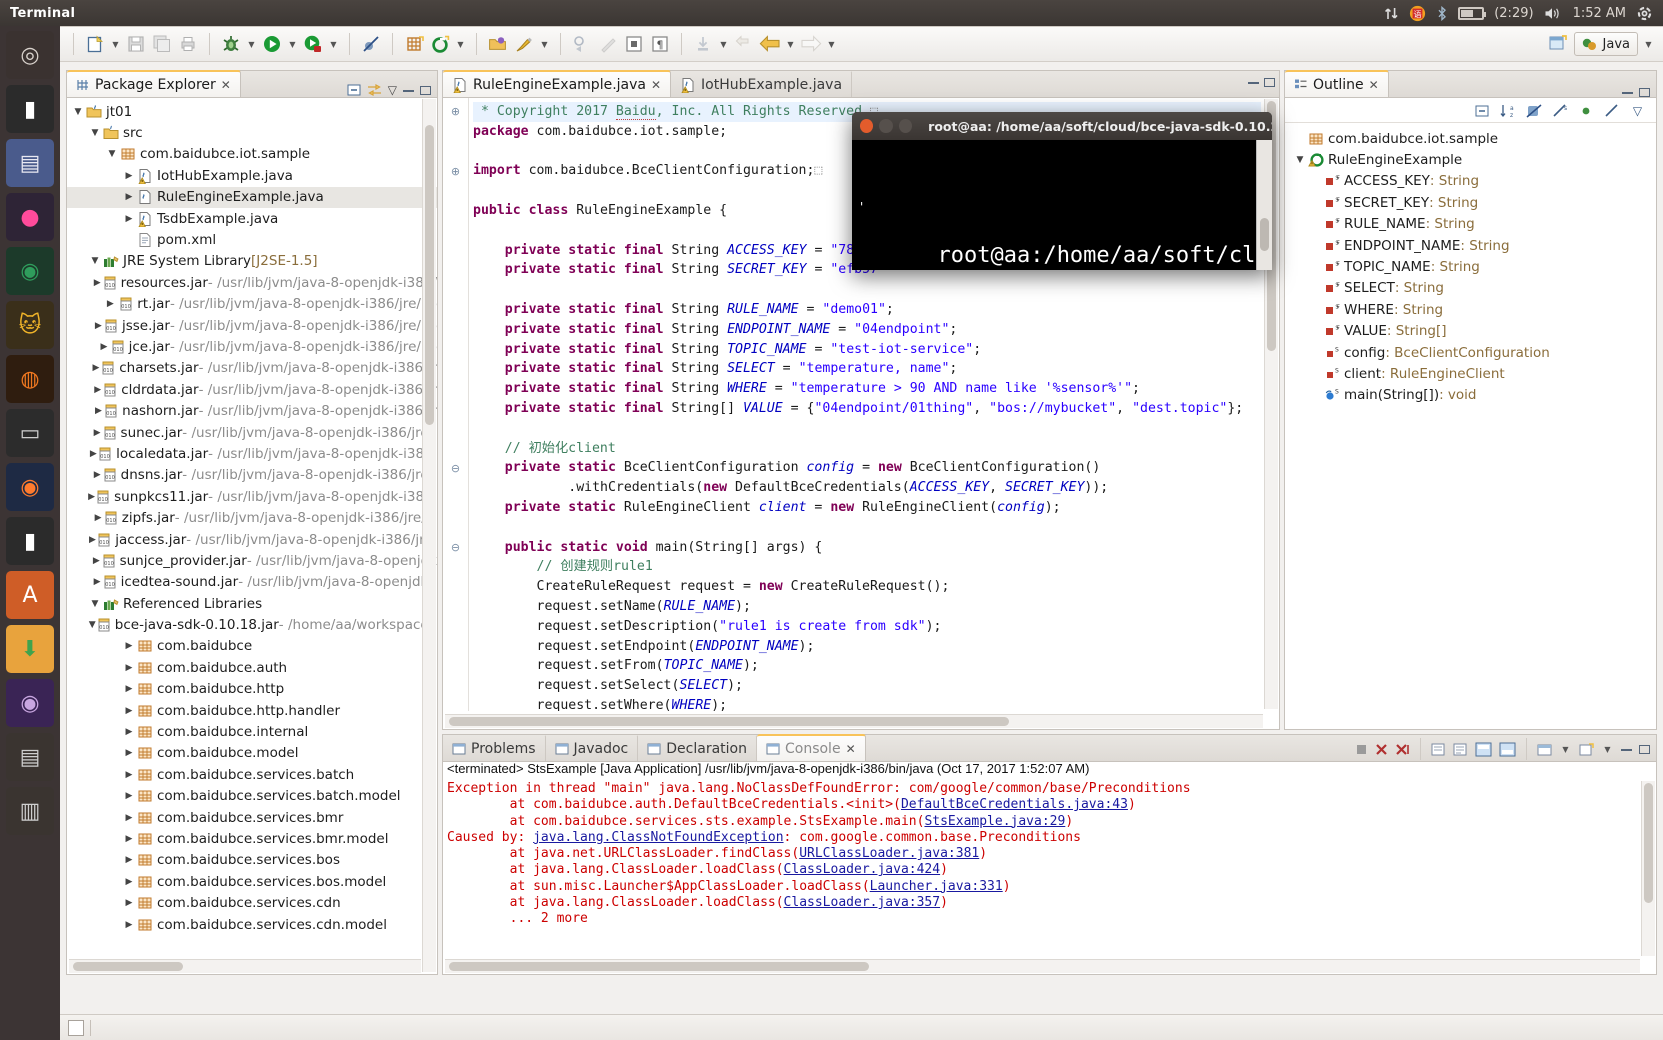  What do you see at coordinates (371, 44) in the screenshot?
I see `skip-breakpoints-icon` at bounding box center [371, 44].